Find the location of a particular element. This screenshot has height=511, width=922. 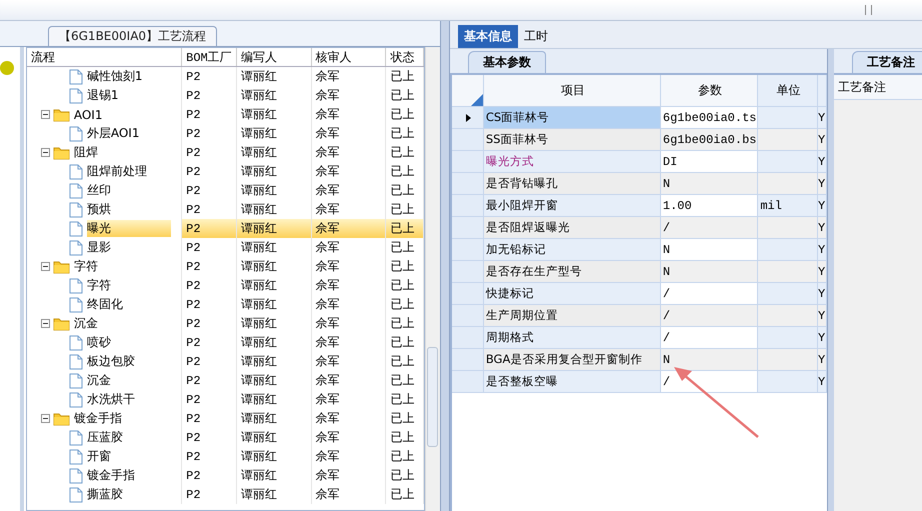

column-header: 单位 is located at coordinates (788, 91).